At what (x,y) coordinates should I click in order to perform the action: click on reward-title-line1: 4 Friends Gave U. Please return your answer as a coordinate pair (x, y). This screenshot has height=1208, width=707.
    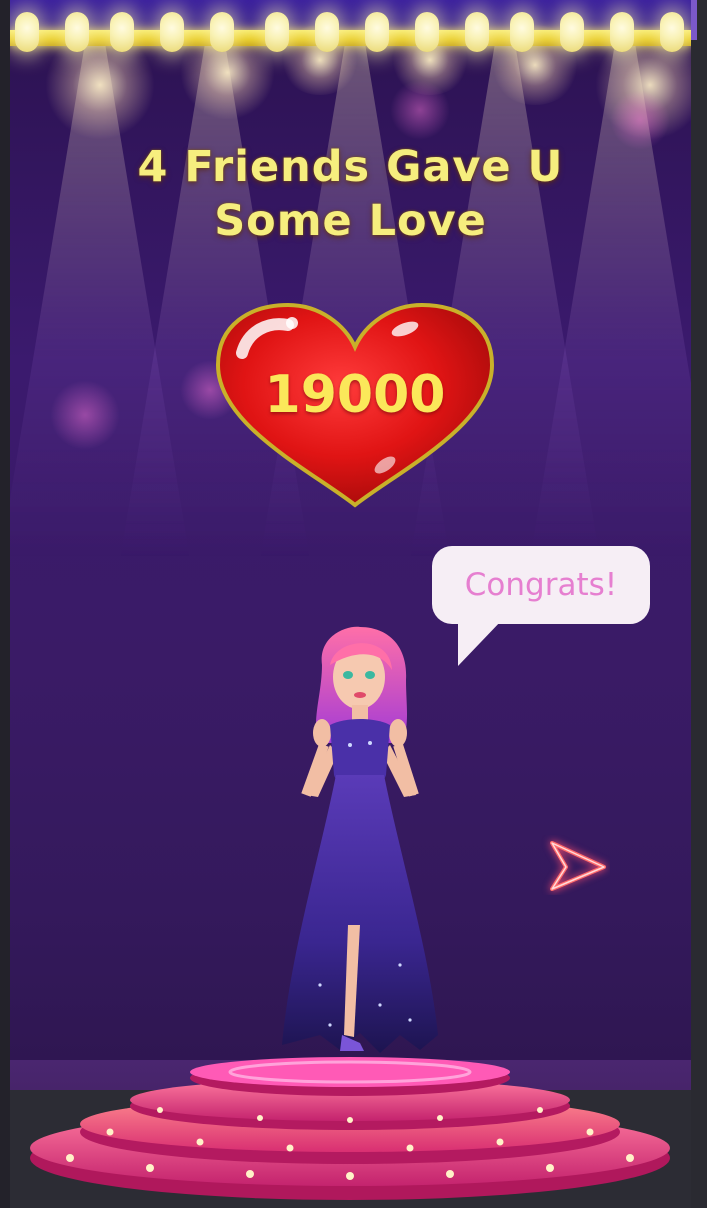
    Looking at the image, I should click on (350, 167).